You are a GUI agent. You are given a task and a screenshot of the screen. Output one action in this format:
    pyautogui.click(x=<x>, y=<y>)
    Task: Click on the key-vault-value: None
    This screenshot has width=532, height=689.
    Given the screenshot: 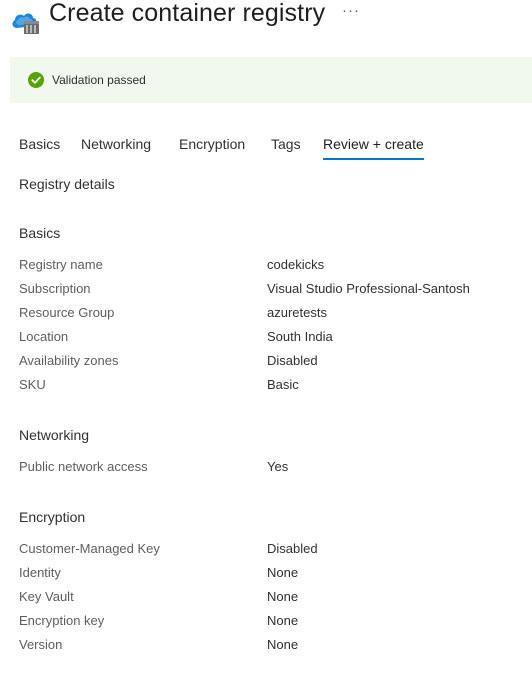 What is the action you would take?
    pyautogui.click(x=283, y=596)
    